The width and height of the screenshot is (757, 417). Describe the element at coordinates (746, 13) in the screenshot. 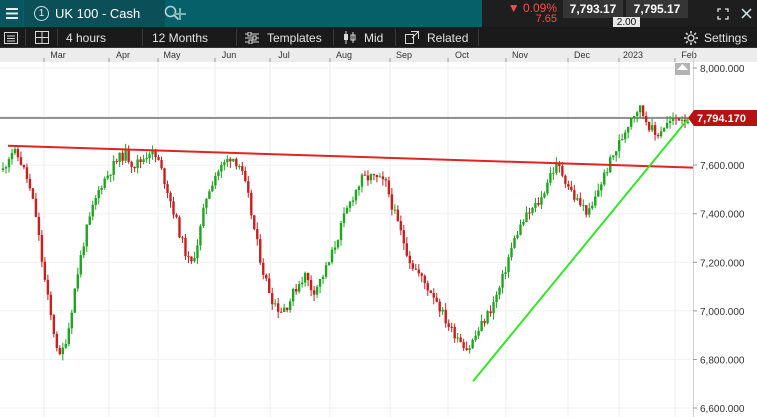

I see `close-window-button` at that location.